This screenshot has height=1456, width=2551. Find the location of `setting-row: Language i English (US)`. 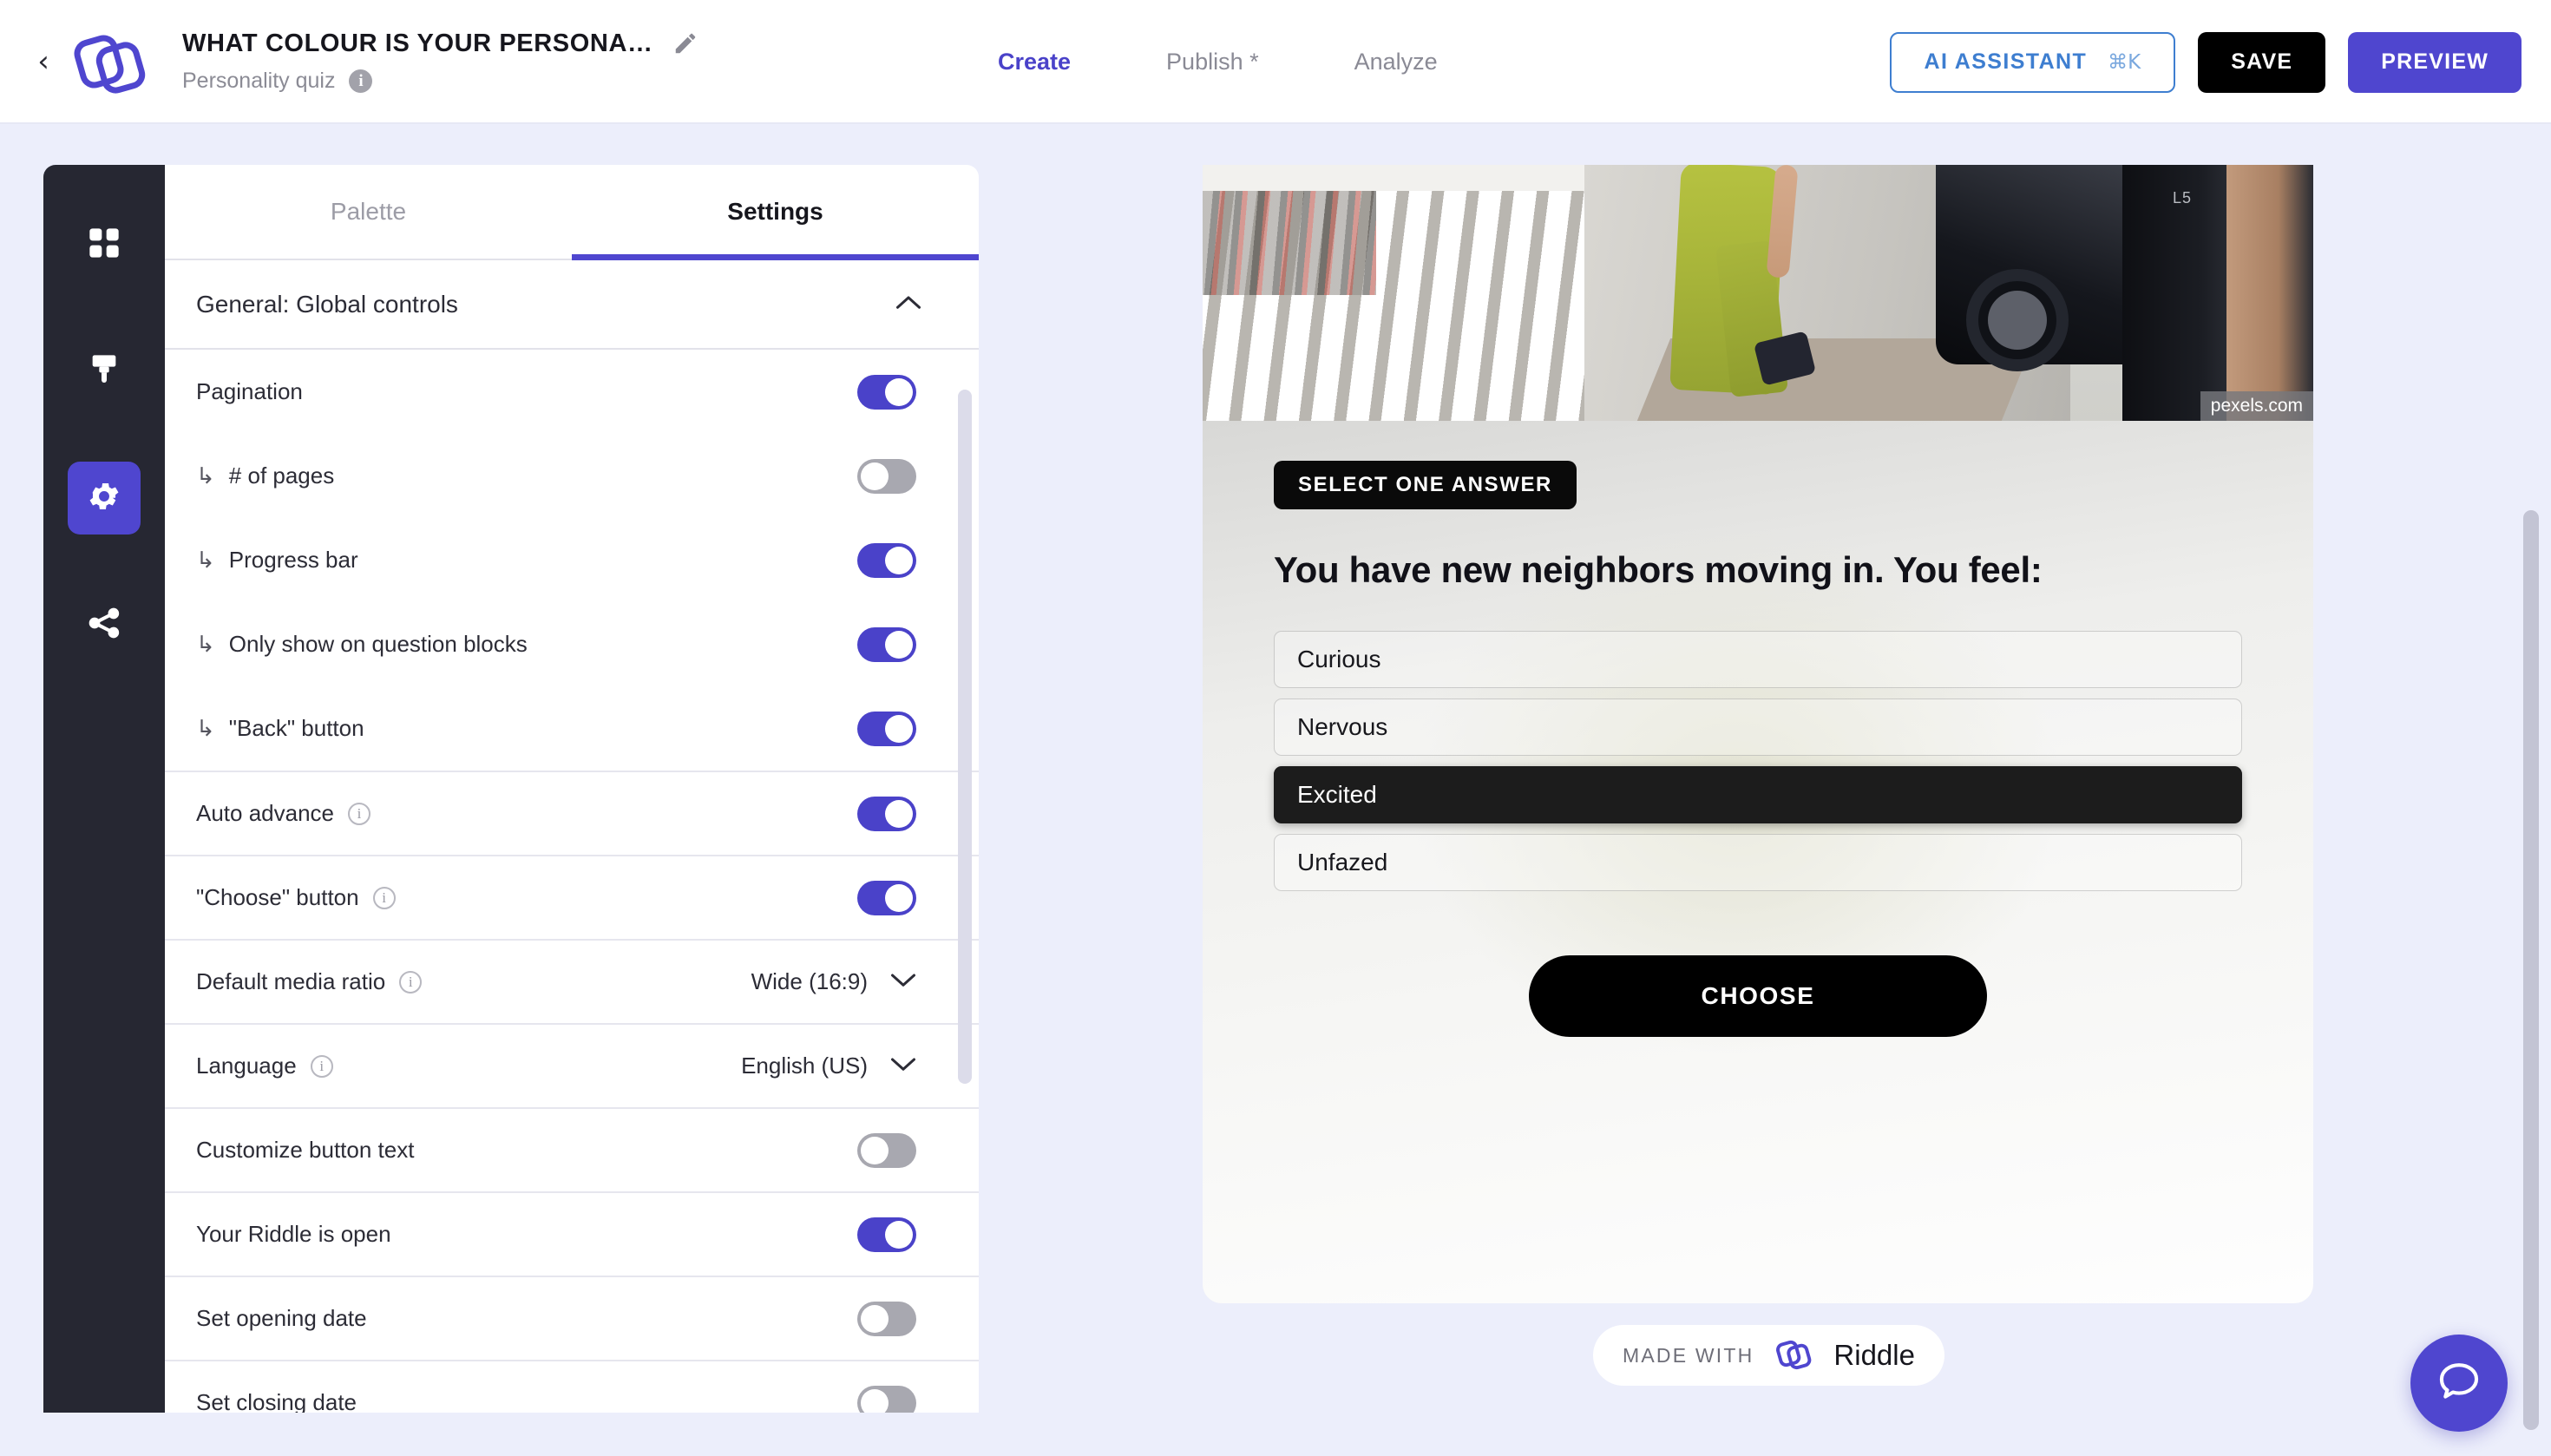

setting-row: Language i English (US) is located at coordinates (572, 1065).